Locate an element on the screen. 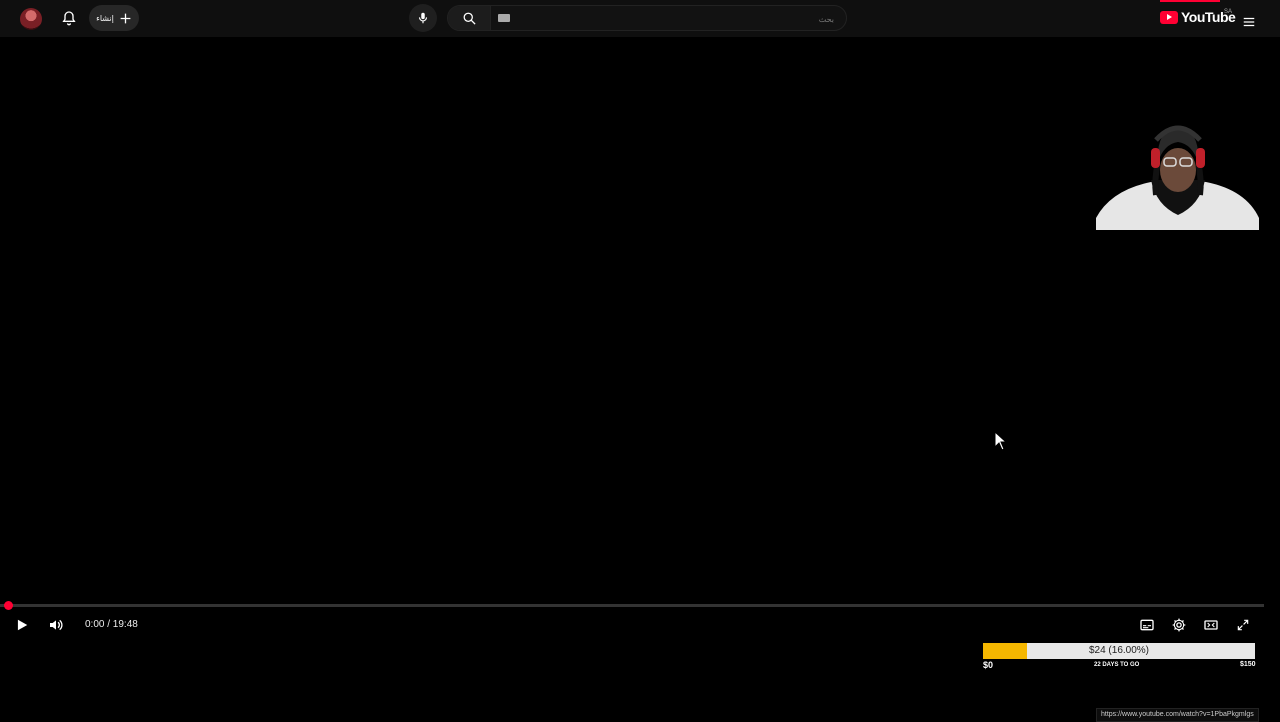  webcam-overlay is located at coordinates (1177, 175).